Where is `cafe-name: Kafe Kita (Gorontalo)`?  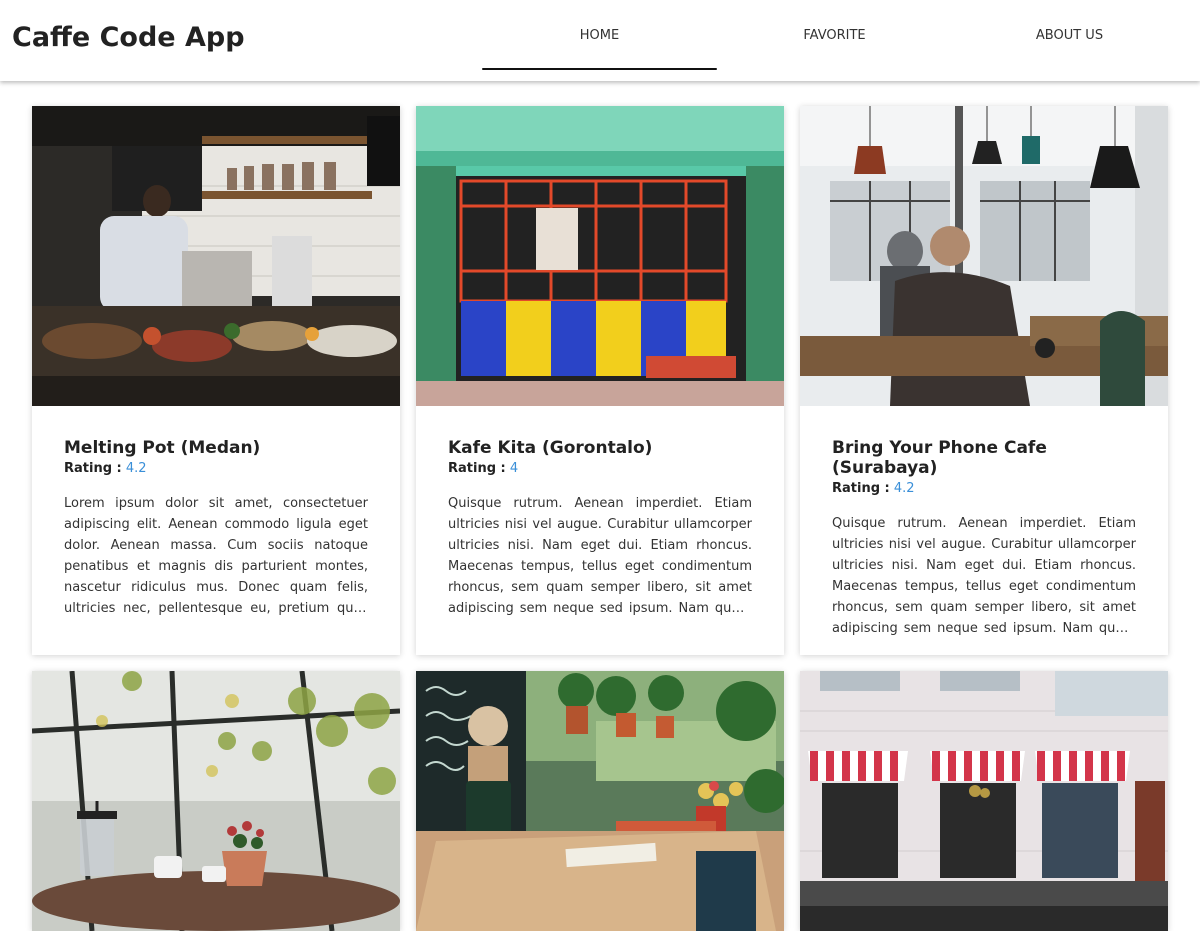 cafe-name: Kafe Kita (Gorontalo) is located at coordinates (550, 448).